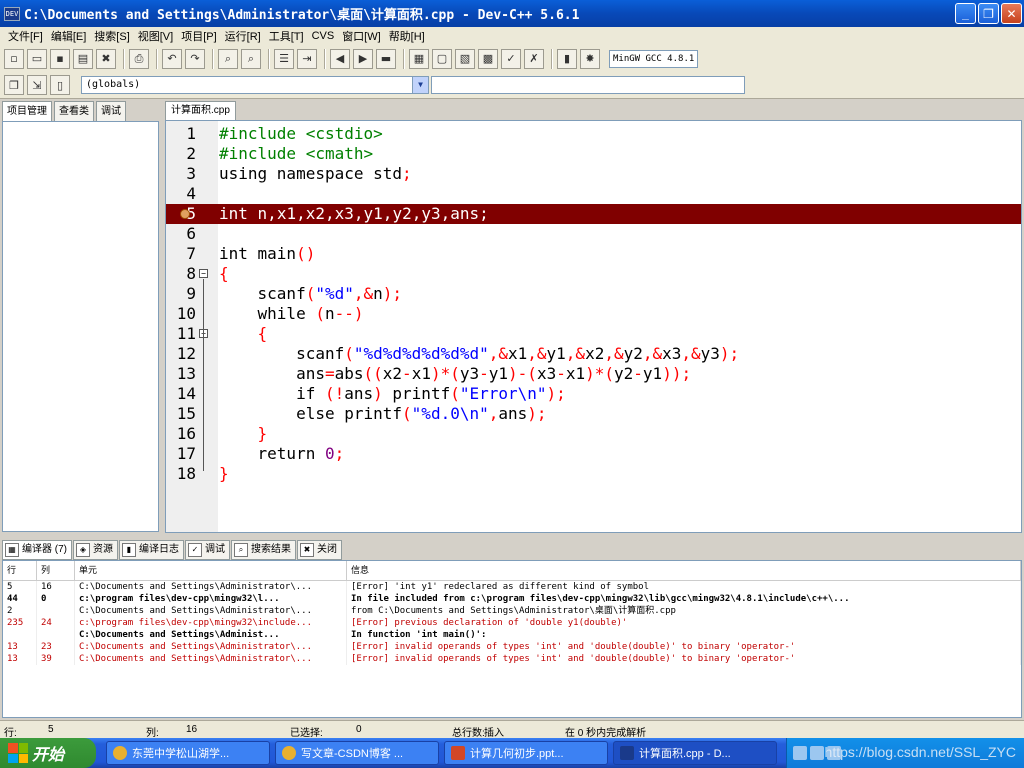  I want to click on code-line-highlighted: 5 int n,x1,x2,x3,y1,y2,y3,ans;, so click(593, 214).